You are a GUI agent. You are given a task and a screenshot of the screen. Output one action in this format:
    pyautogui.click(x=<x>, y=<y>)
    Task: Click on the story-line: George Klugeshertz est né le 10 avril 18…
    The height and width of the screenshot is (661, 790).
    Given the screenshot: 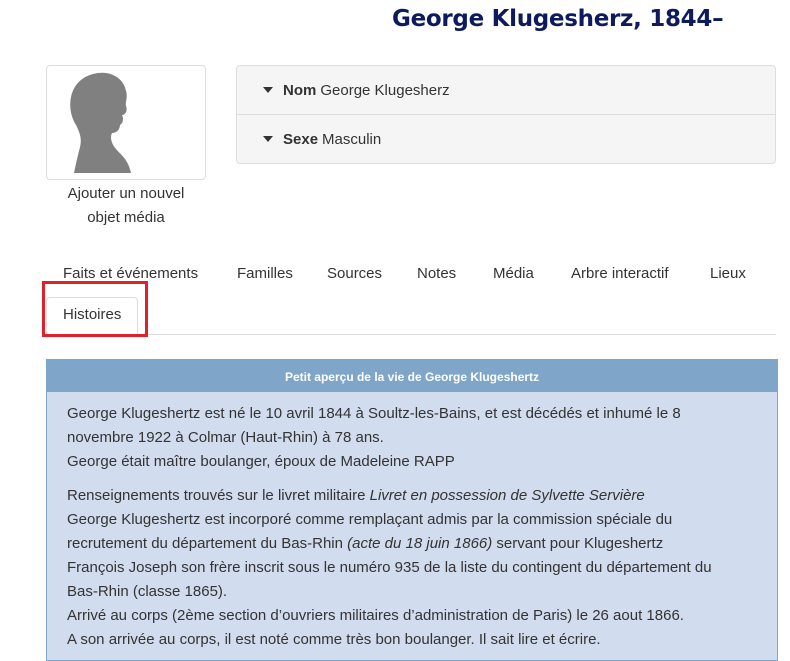 What is the action you would take?
    pyautogui.click(x=374, y=413)
    